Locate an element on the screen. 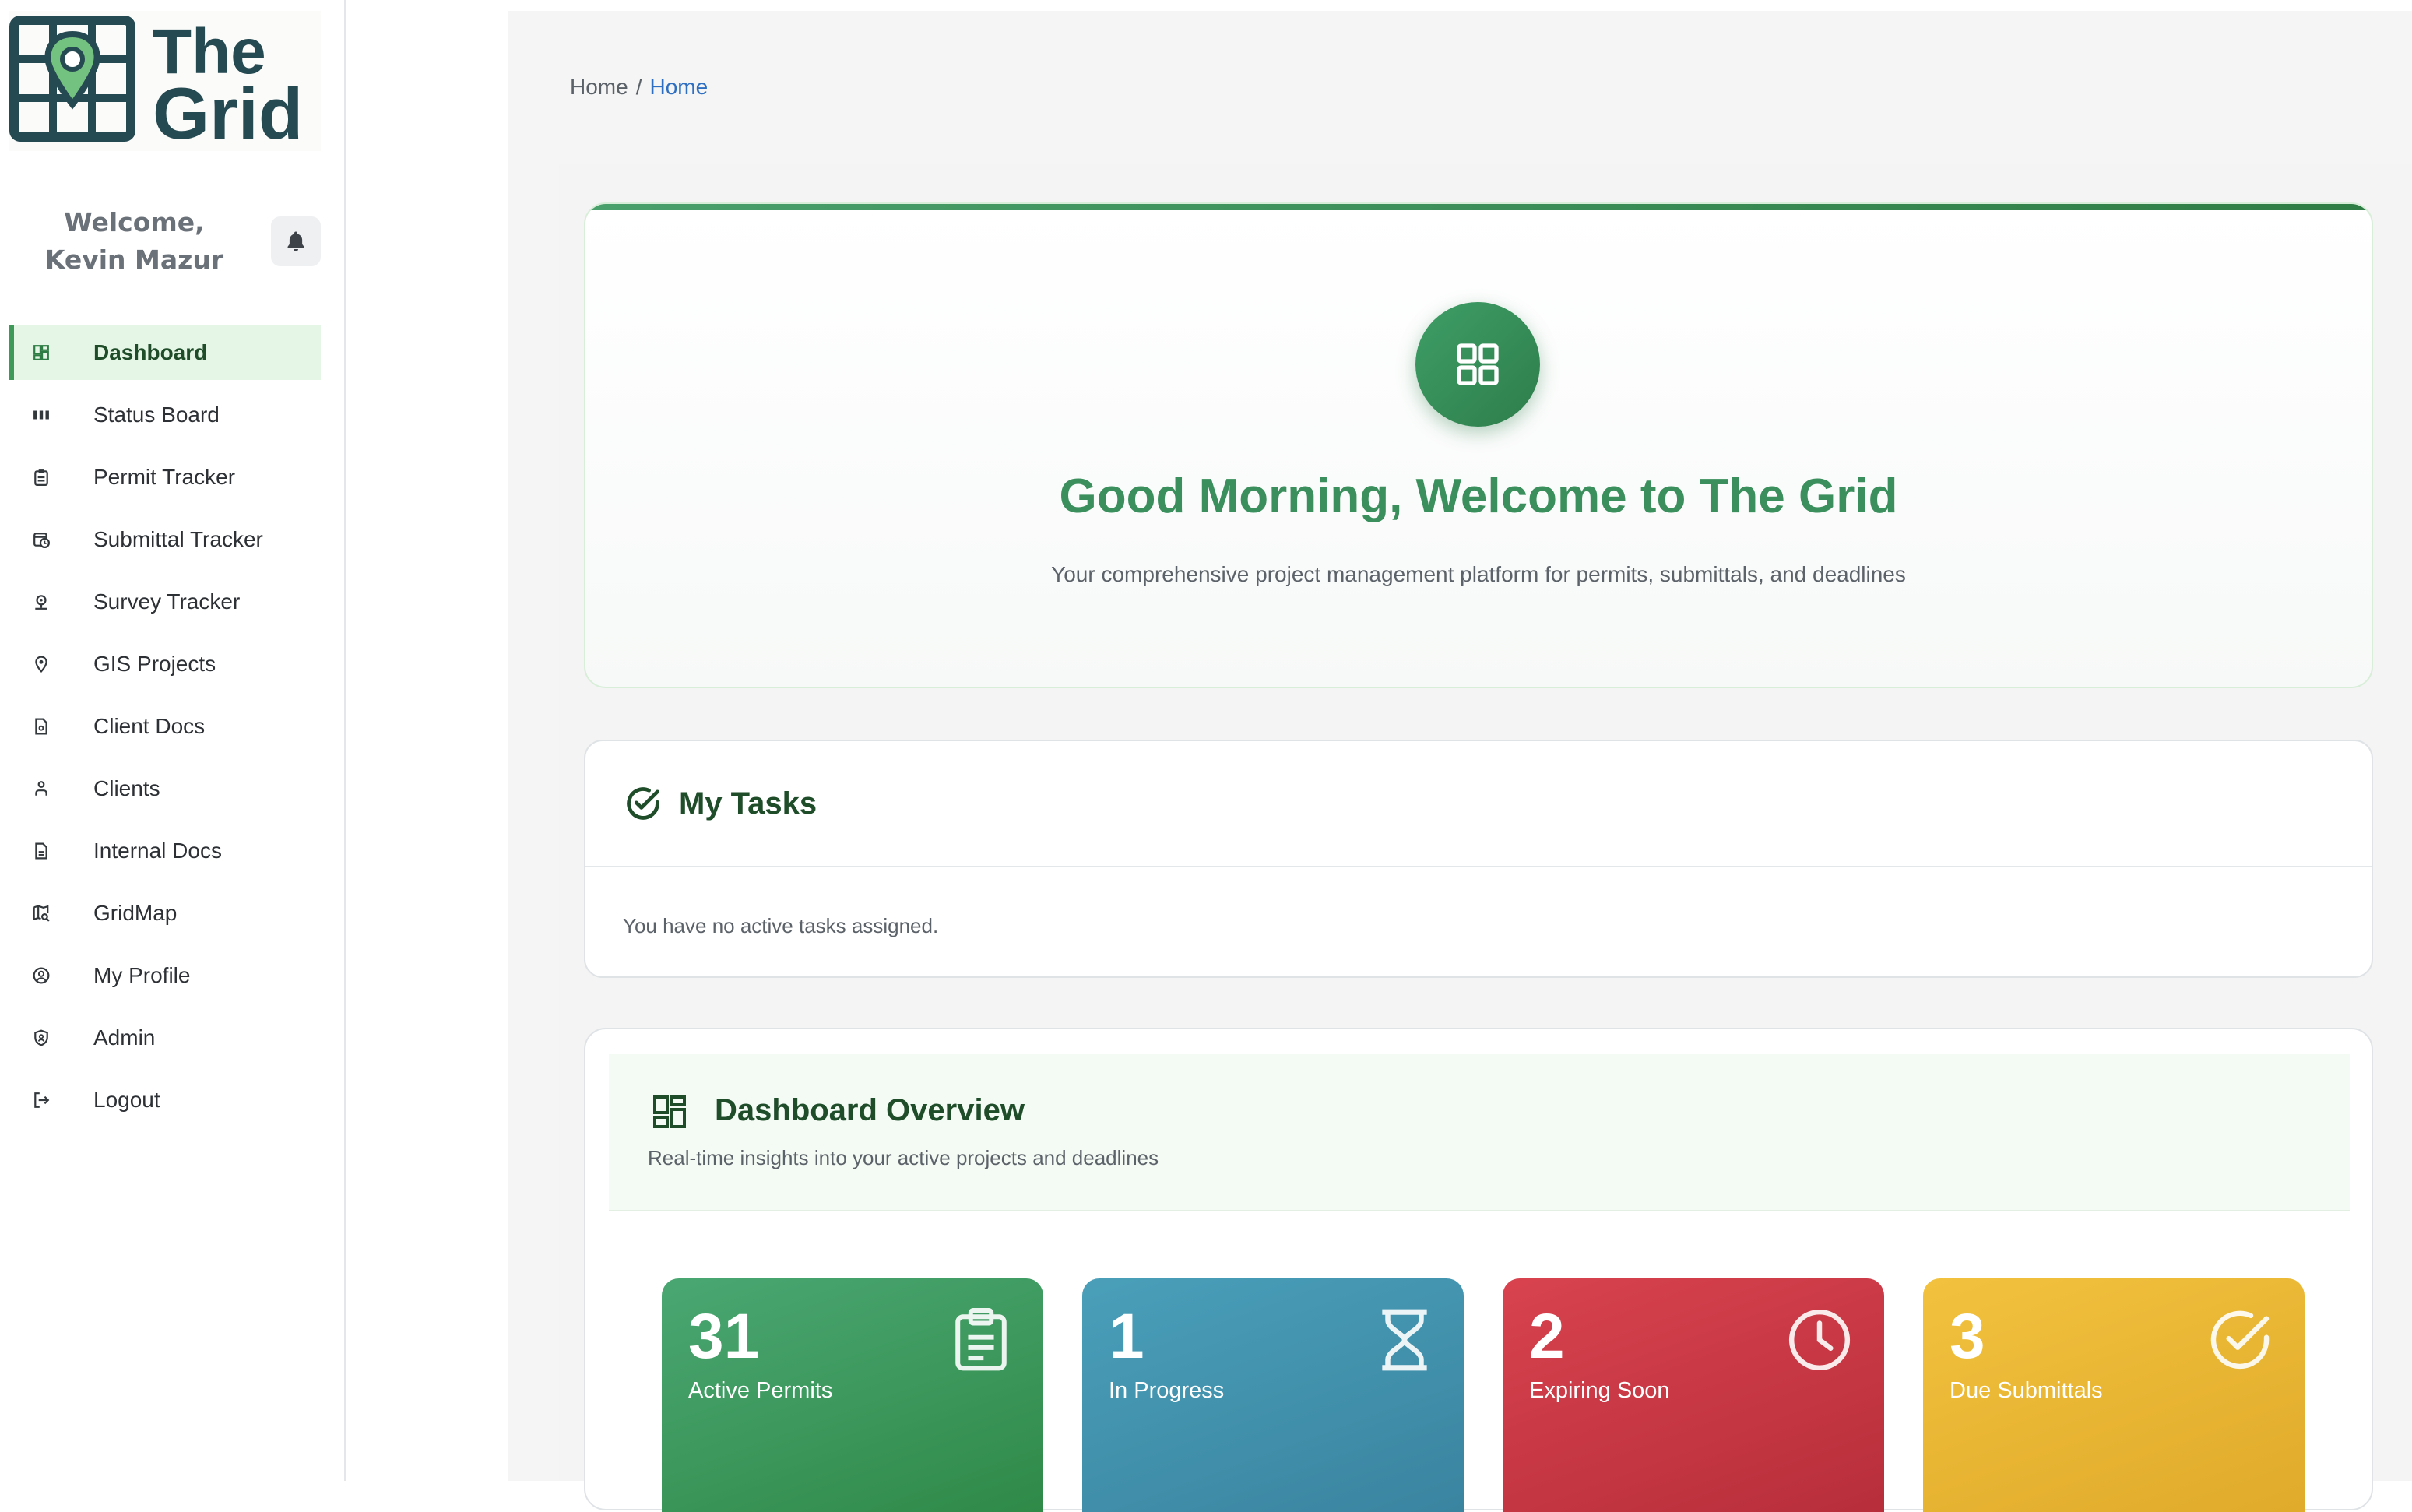 The height and width of the screenshot is (1512, 2412). map-search-icon is located at coordinates (41, 913).